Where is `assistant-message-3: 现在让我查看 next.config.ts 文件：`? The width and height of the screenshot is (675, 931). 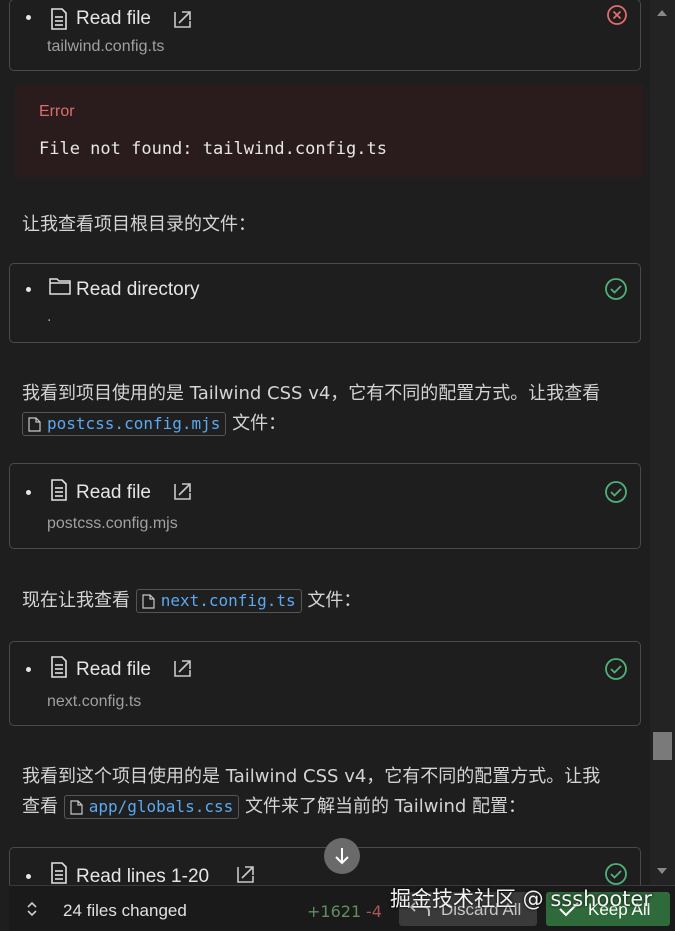 assistant-message-3: 现在让我查看 next.config.ts 文件： is located at coordinates (329, 601).